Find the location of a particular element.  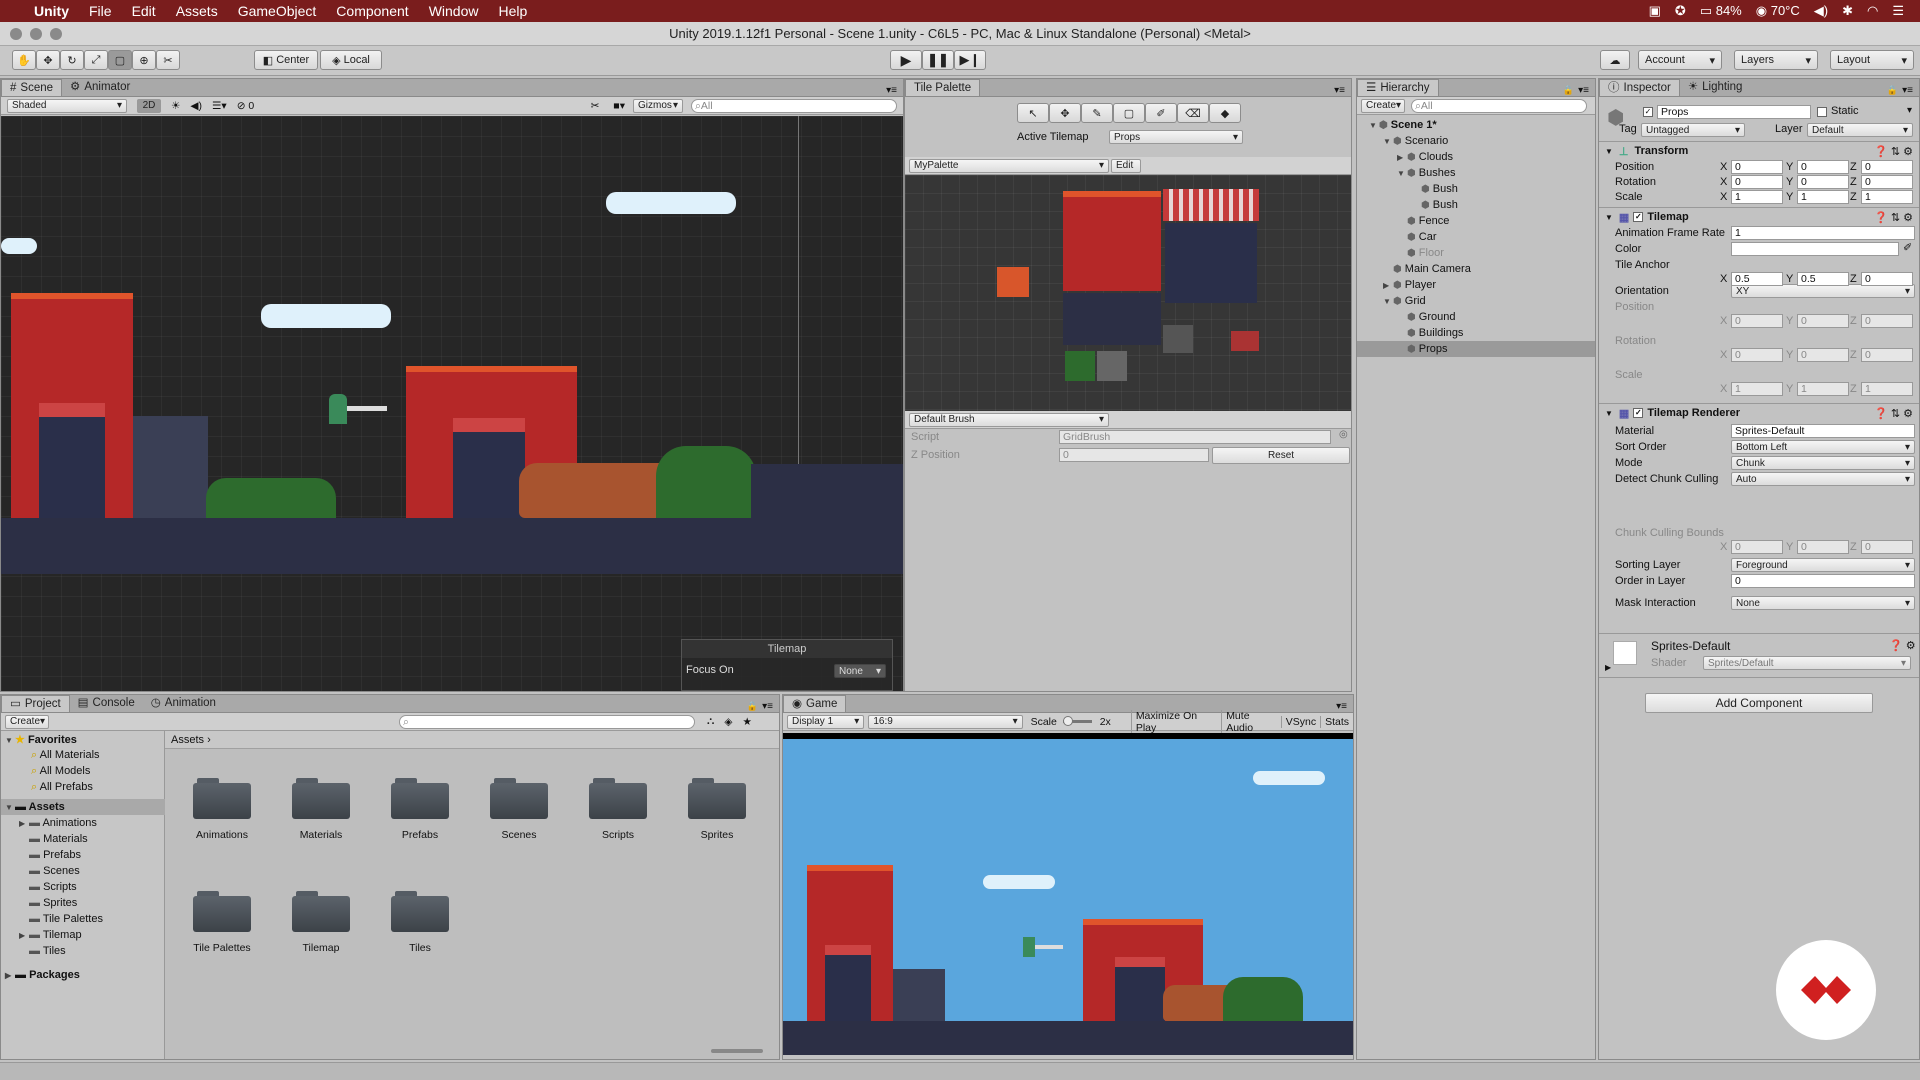

active-checkbox: ✓ is located at coordinates (1648, 112).